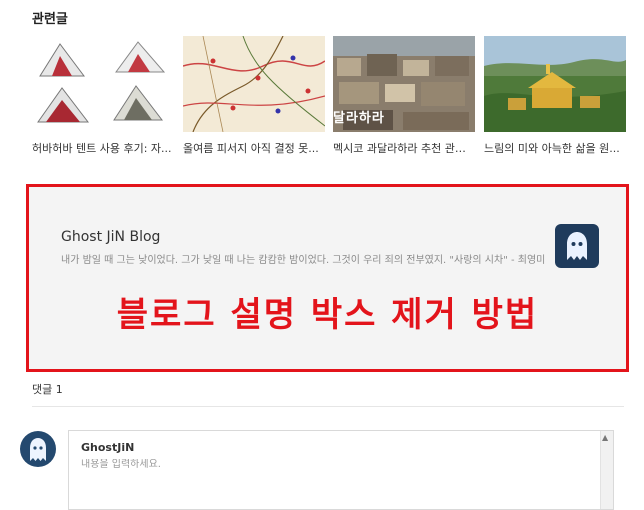 Image resolution: width=644 pixels, height=510 pixels. What do you see at coordinates (50, 19) in the screenshot?
I see `related-posts-title: 관련글` at bounding box center [50, 19].